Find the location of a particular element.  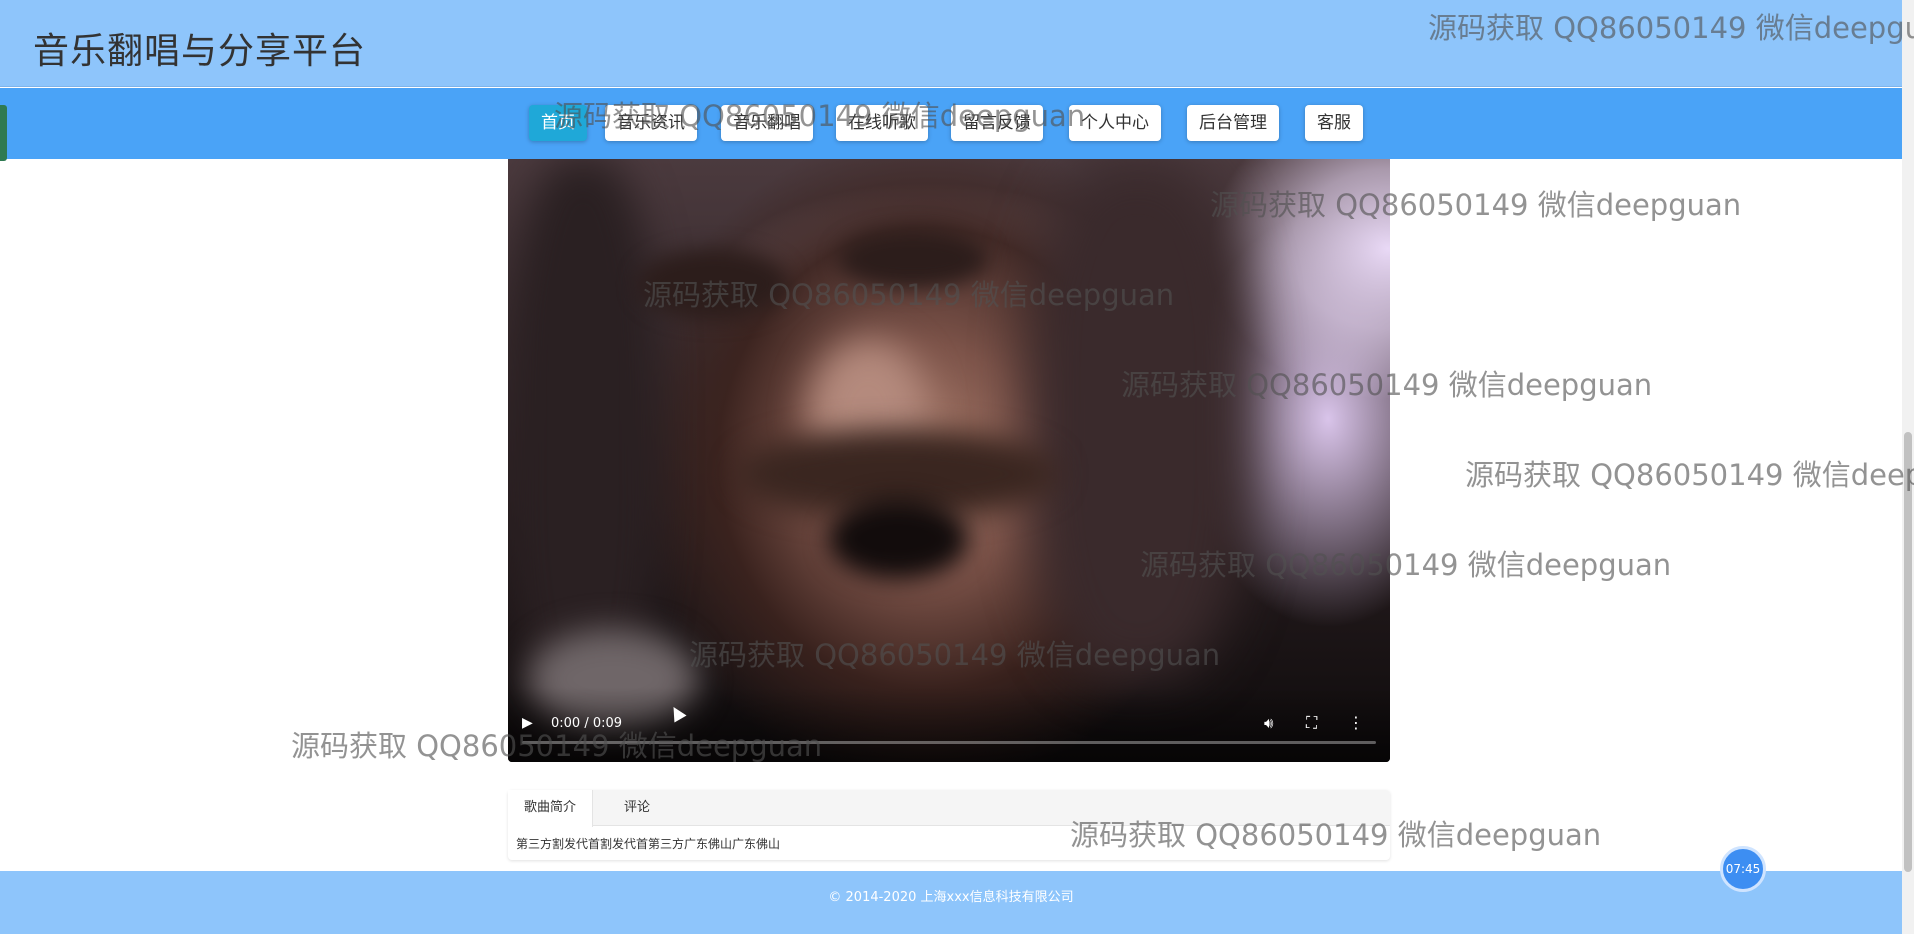

nav-home-button: 首页 is located at coordinates (558, 123).